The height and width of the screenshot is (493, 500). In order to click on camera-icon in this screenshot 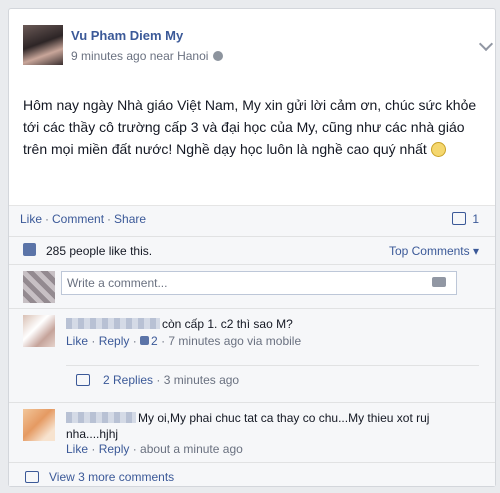, I will do `click(439, 282)`.